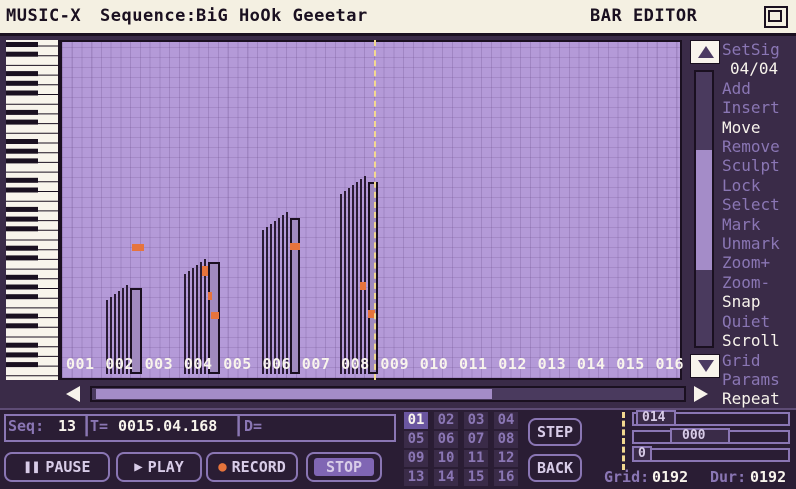 Image resolution: width=796 pixels, height=489 pixels. I want to click on bar-number: 009, so click(394, 364).